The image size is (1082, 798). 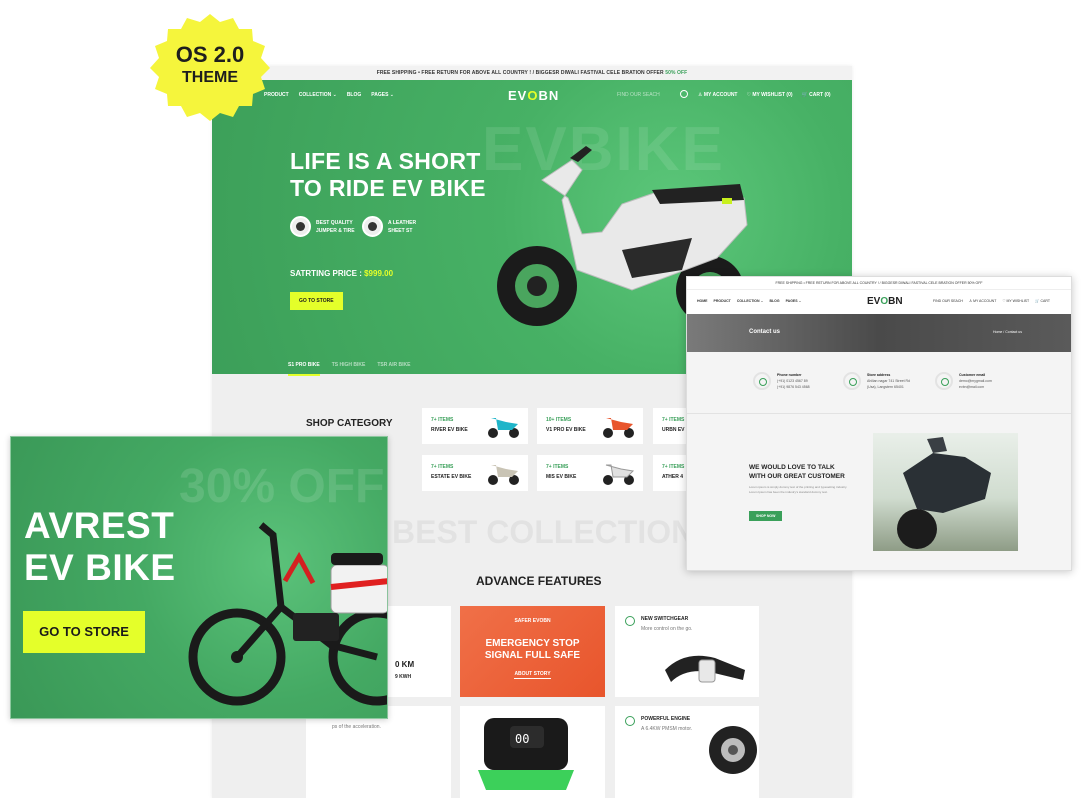 I want to click on page-title: Contact us, so click(x=765, y=332).